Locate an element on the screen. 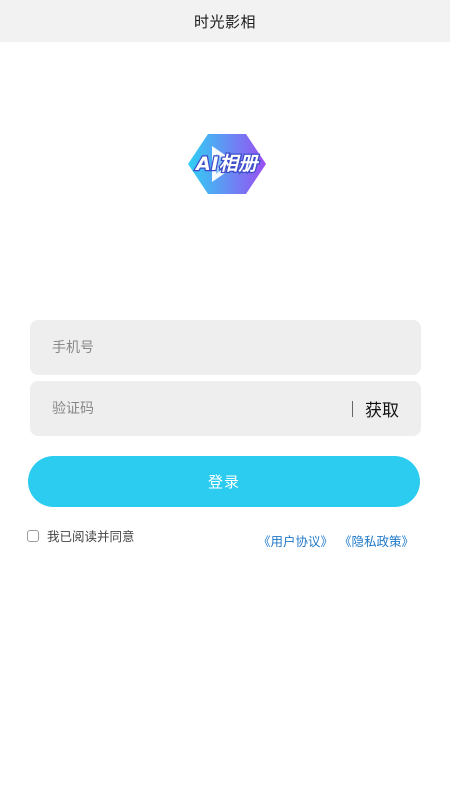  code-field: 获取 is located at coordinates (225, 408).